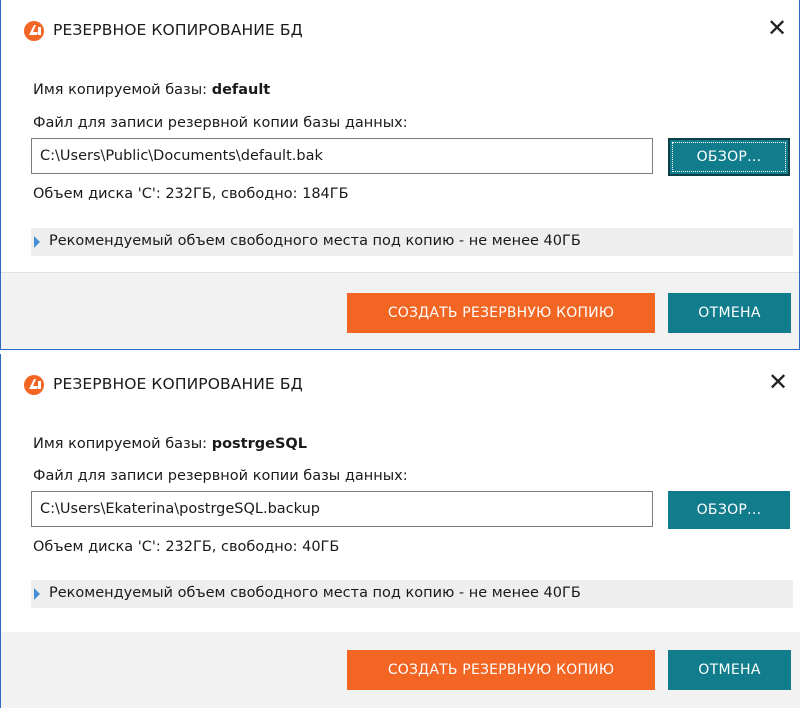  I want to click on db-name-line: Имя копируемой базы: default, so click(151, 90).